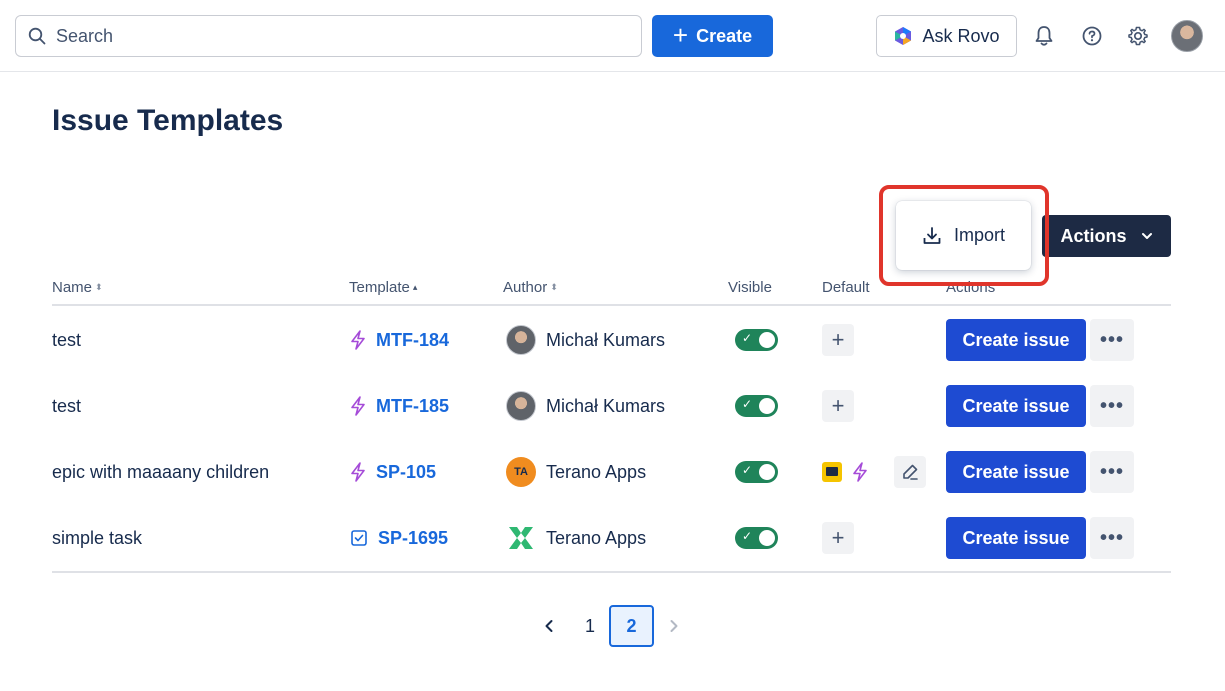  What do you see at coordinates (1092, 36) in the screenshot?
I see `help-icon` at bounding box center [1092, 36].